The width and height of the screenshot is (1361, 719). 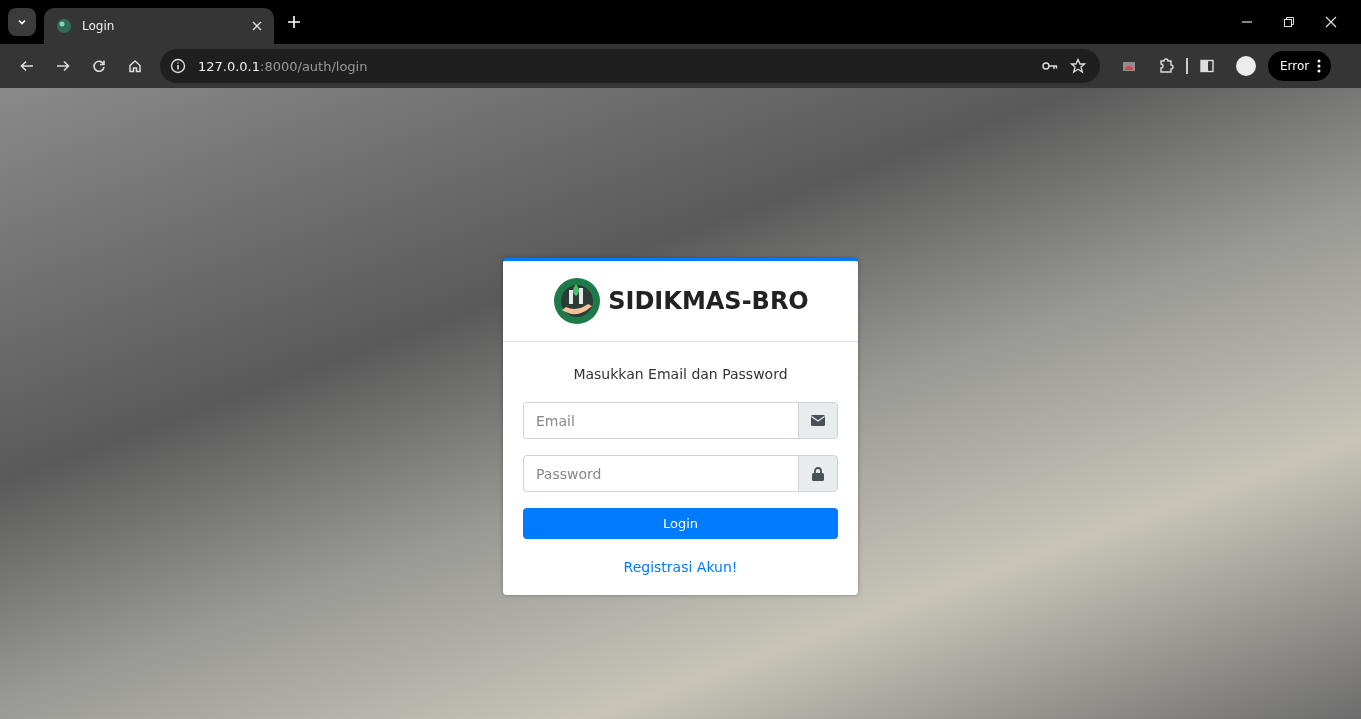 I want to click on logo-icon, so click(x=577, y=301).